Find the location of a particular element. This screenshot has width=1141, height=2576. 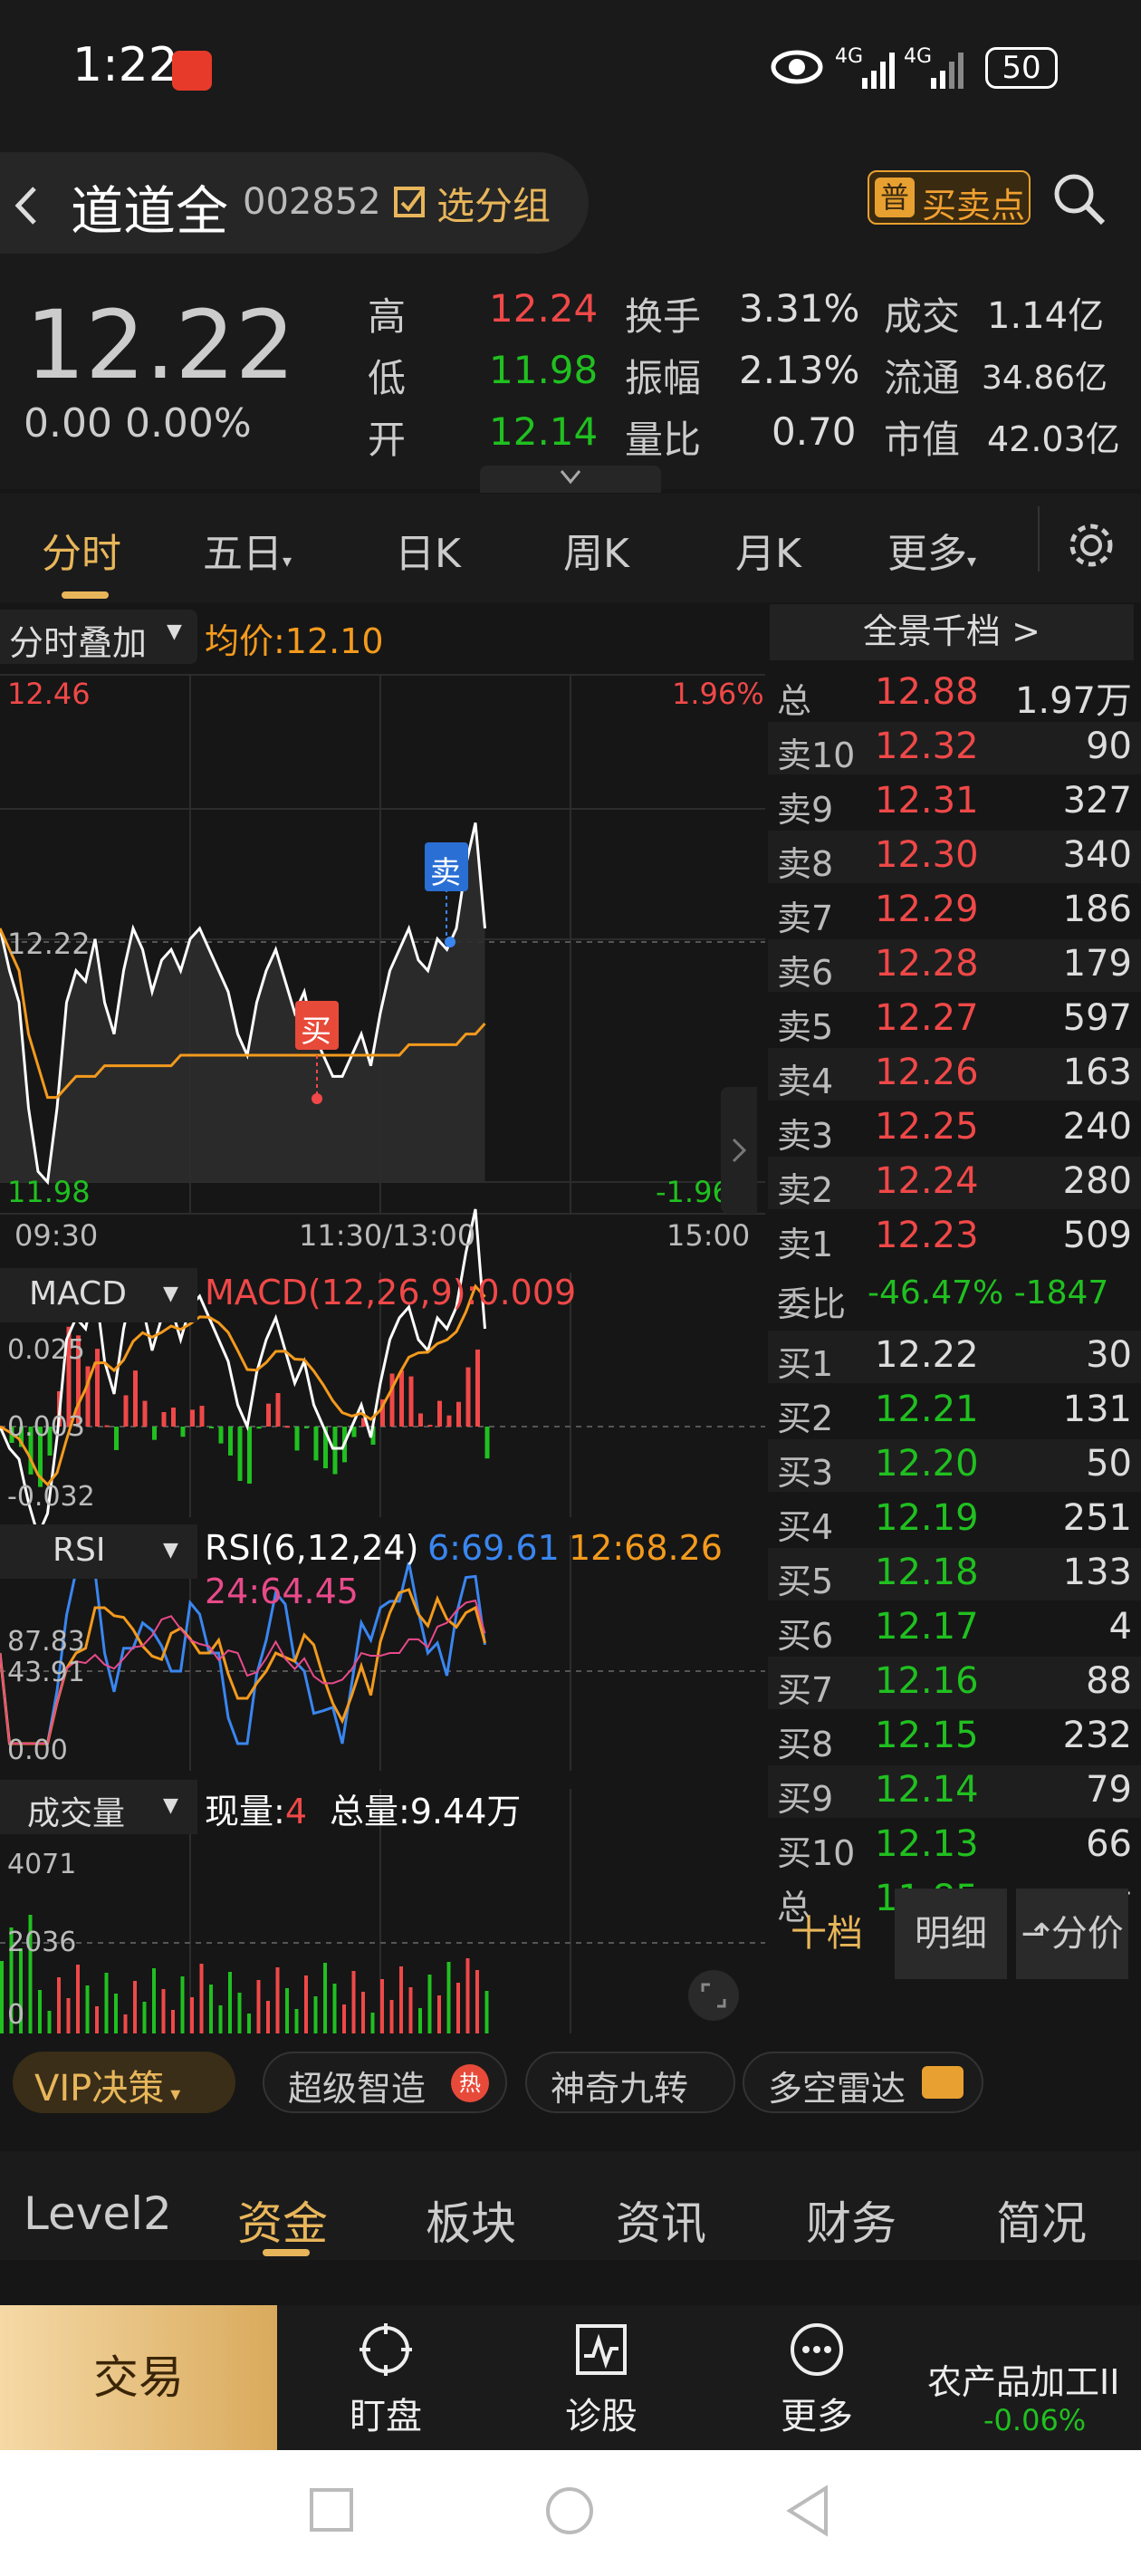

ask-row: 卖8 12.30 340 is located at coordinates (954, 857).